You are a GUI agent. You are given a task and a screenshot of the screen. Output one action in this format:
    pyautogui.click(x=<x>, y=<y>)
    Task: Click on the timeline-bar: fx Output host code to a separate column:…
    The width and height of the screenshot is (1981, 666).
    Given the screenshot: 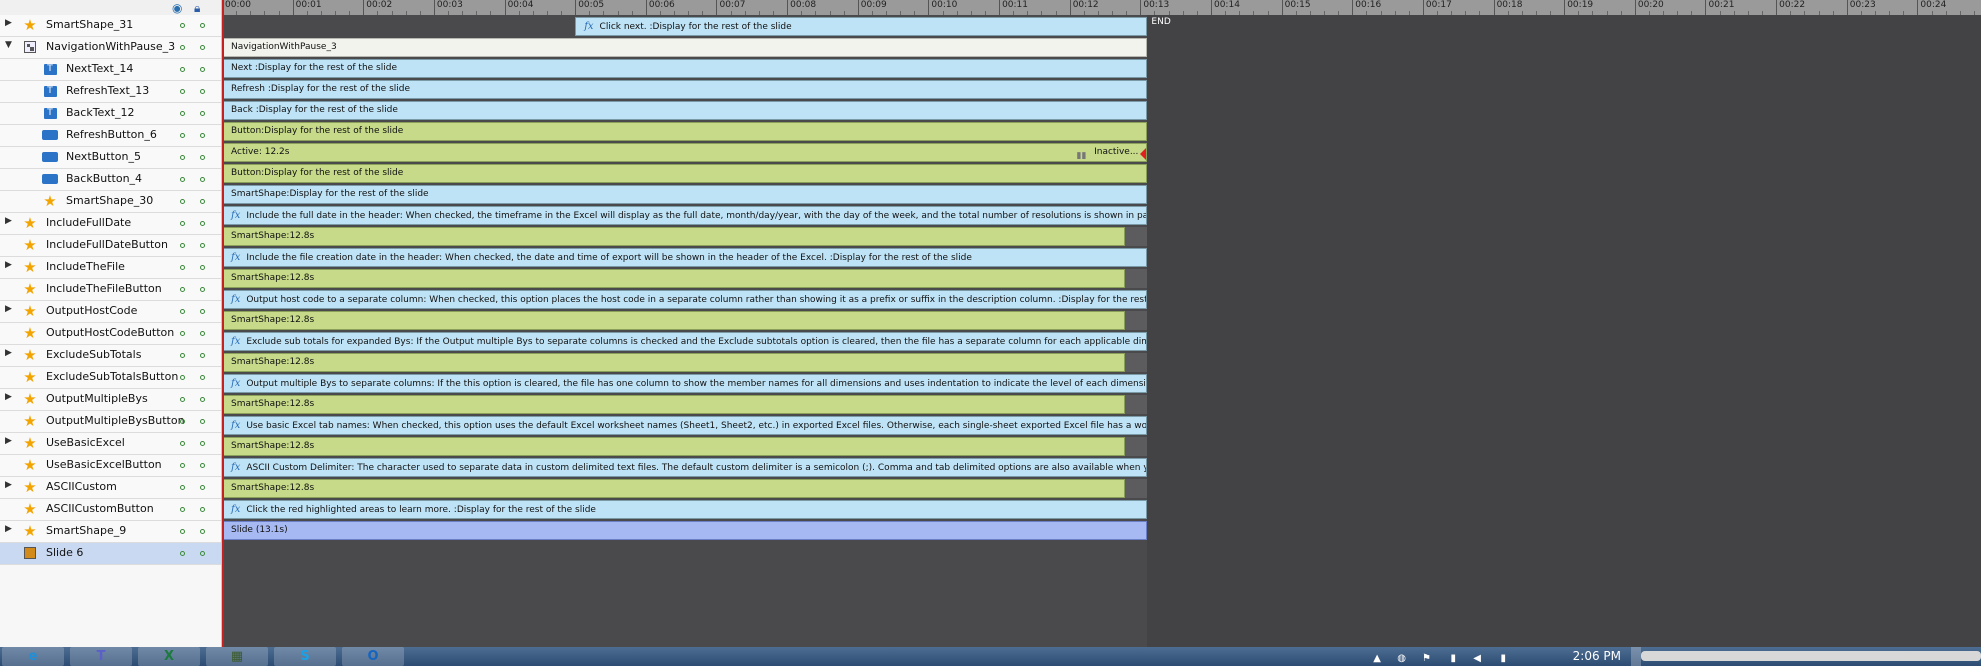 What is the action you would take?
    pyautogui.click(x=685, y=299)
    